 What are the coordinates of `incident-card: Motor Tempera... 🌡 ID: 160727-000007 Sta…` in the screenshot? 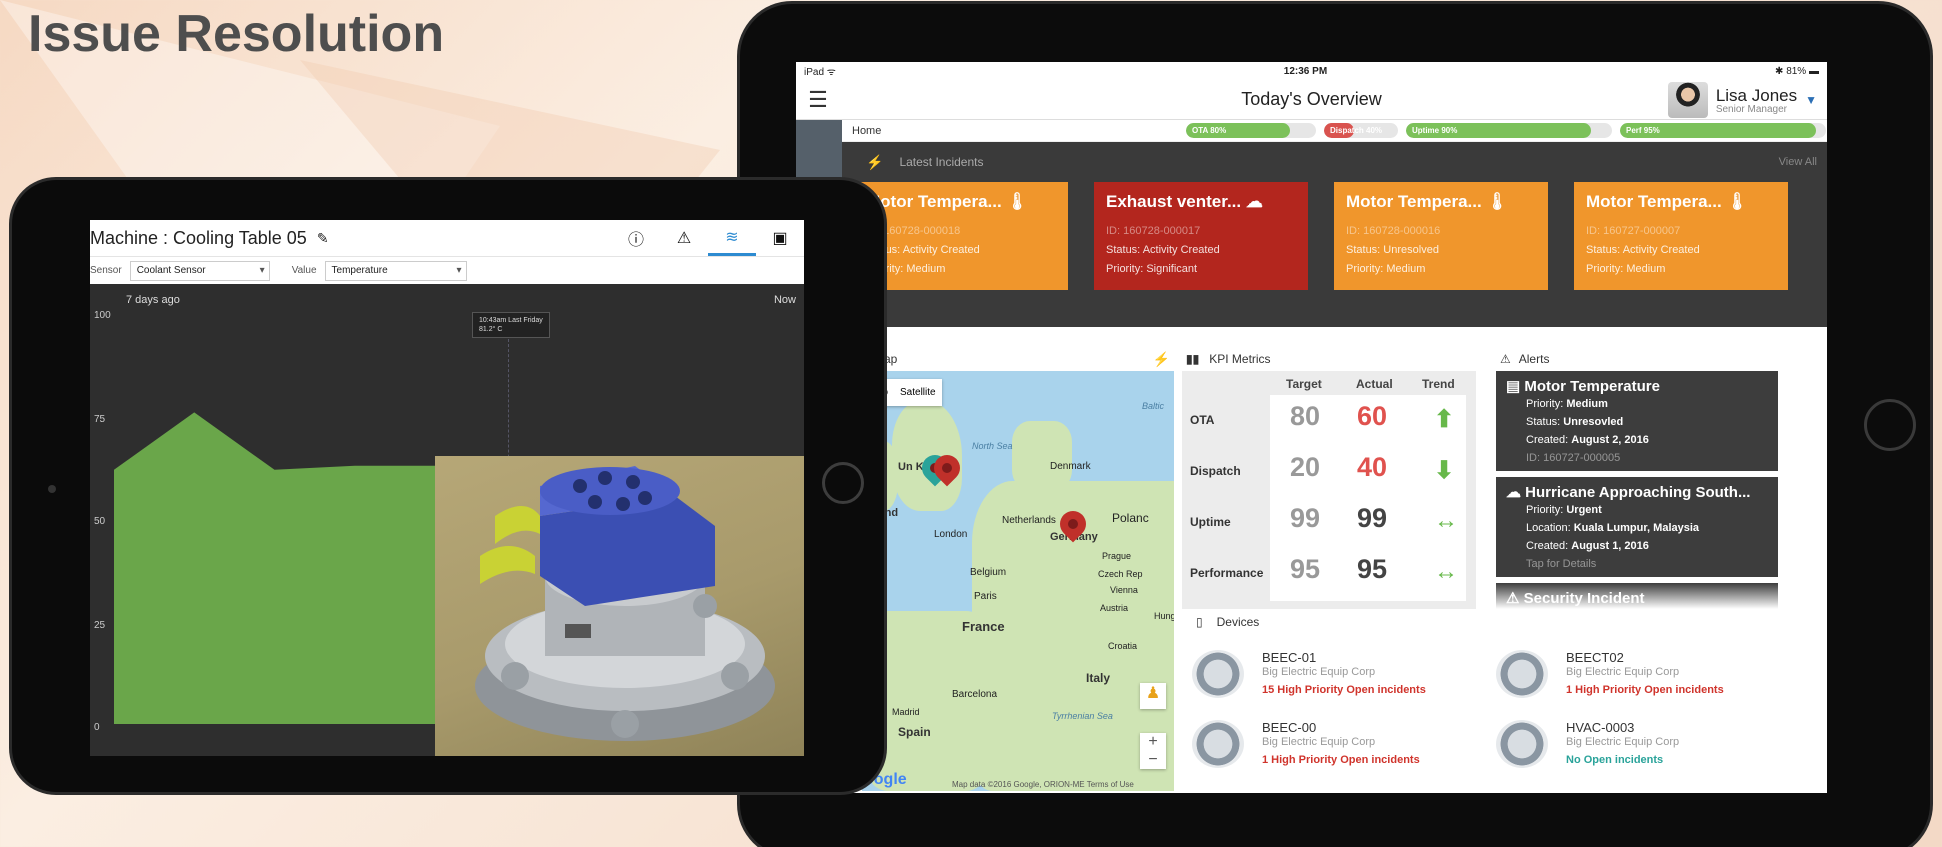 It's located at (1681, 236).